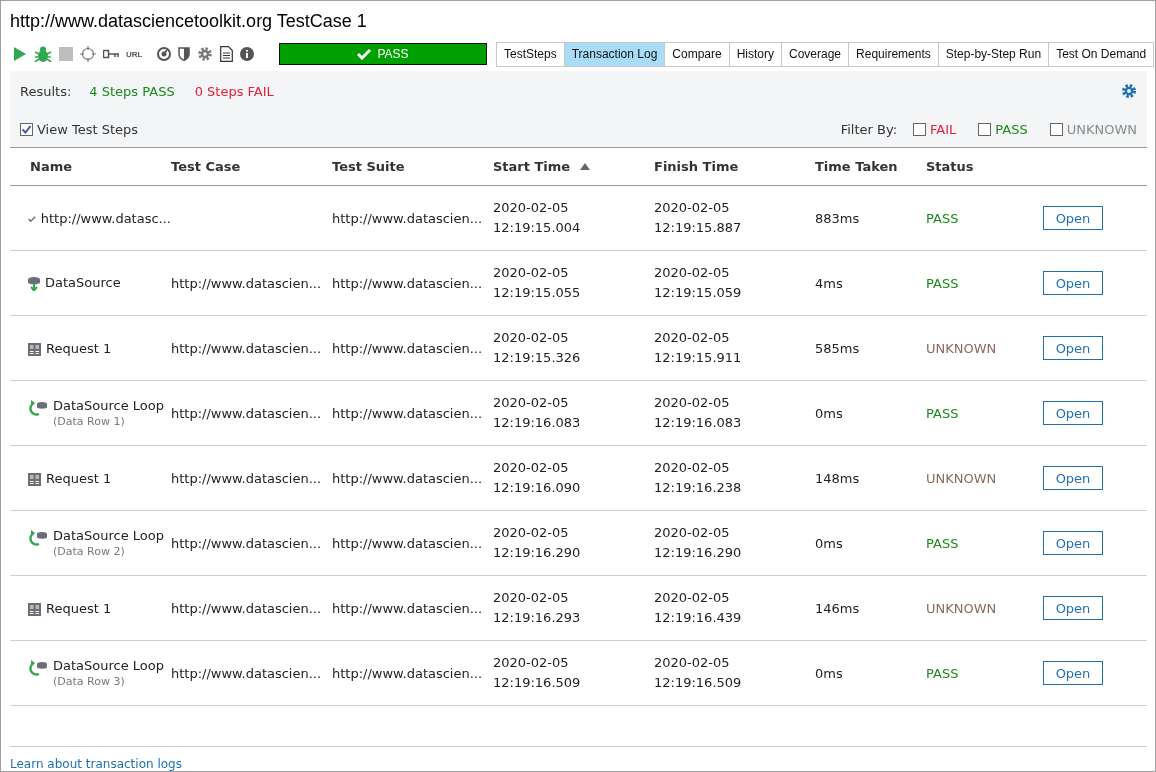 Image resolution: width=1156 pixels, height=772 pixels. I want to click on table-cell: 148ms, so click(837, 478).